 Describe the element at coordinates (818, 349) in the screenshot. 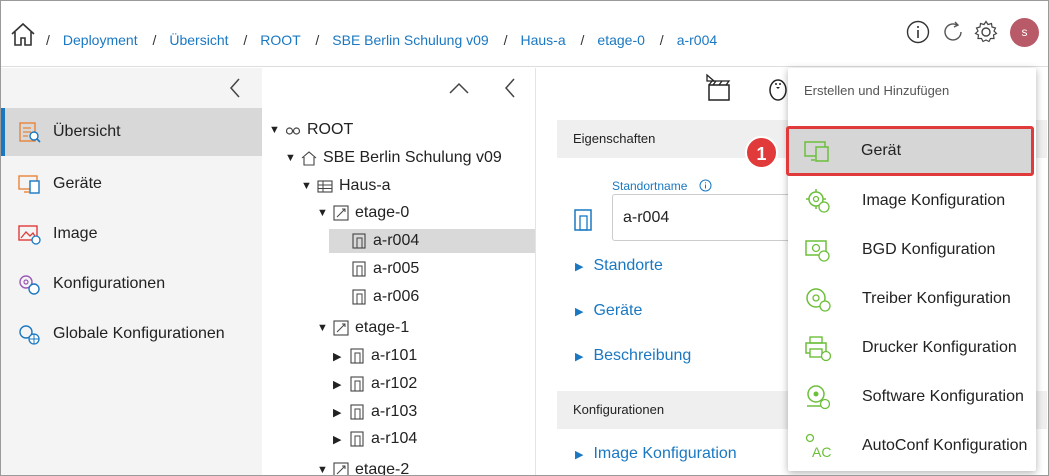

I see `printer-config-icon` at that location.